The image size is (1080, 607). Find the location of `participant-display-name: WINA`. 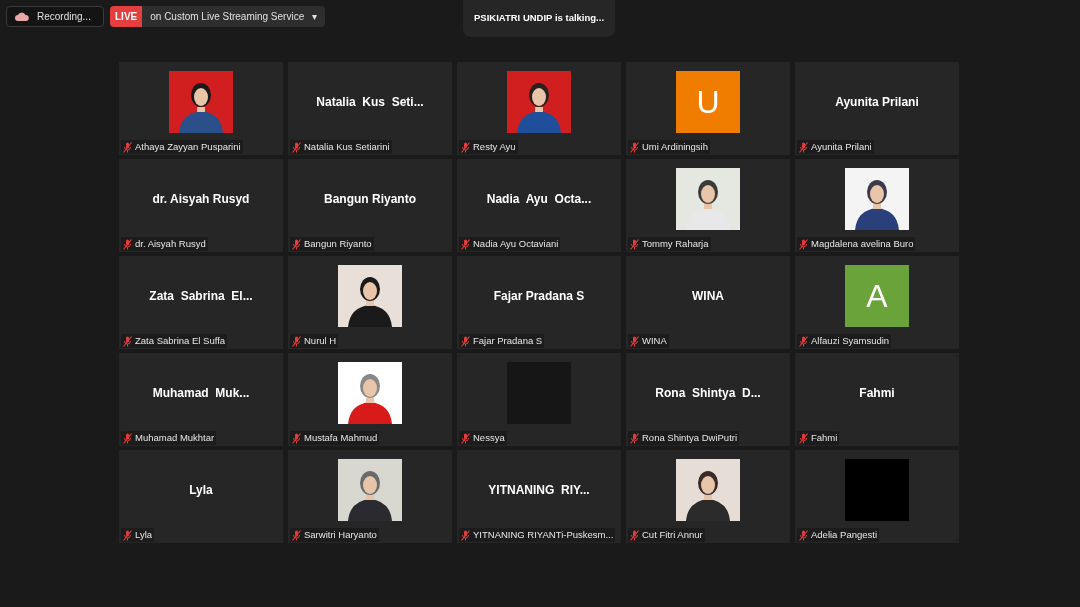

participant-display-name: WINA is located at coordinates (708, 296).